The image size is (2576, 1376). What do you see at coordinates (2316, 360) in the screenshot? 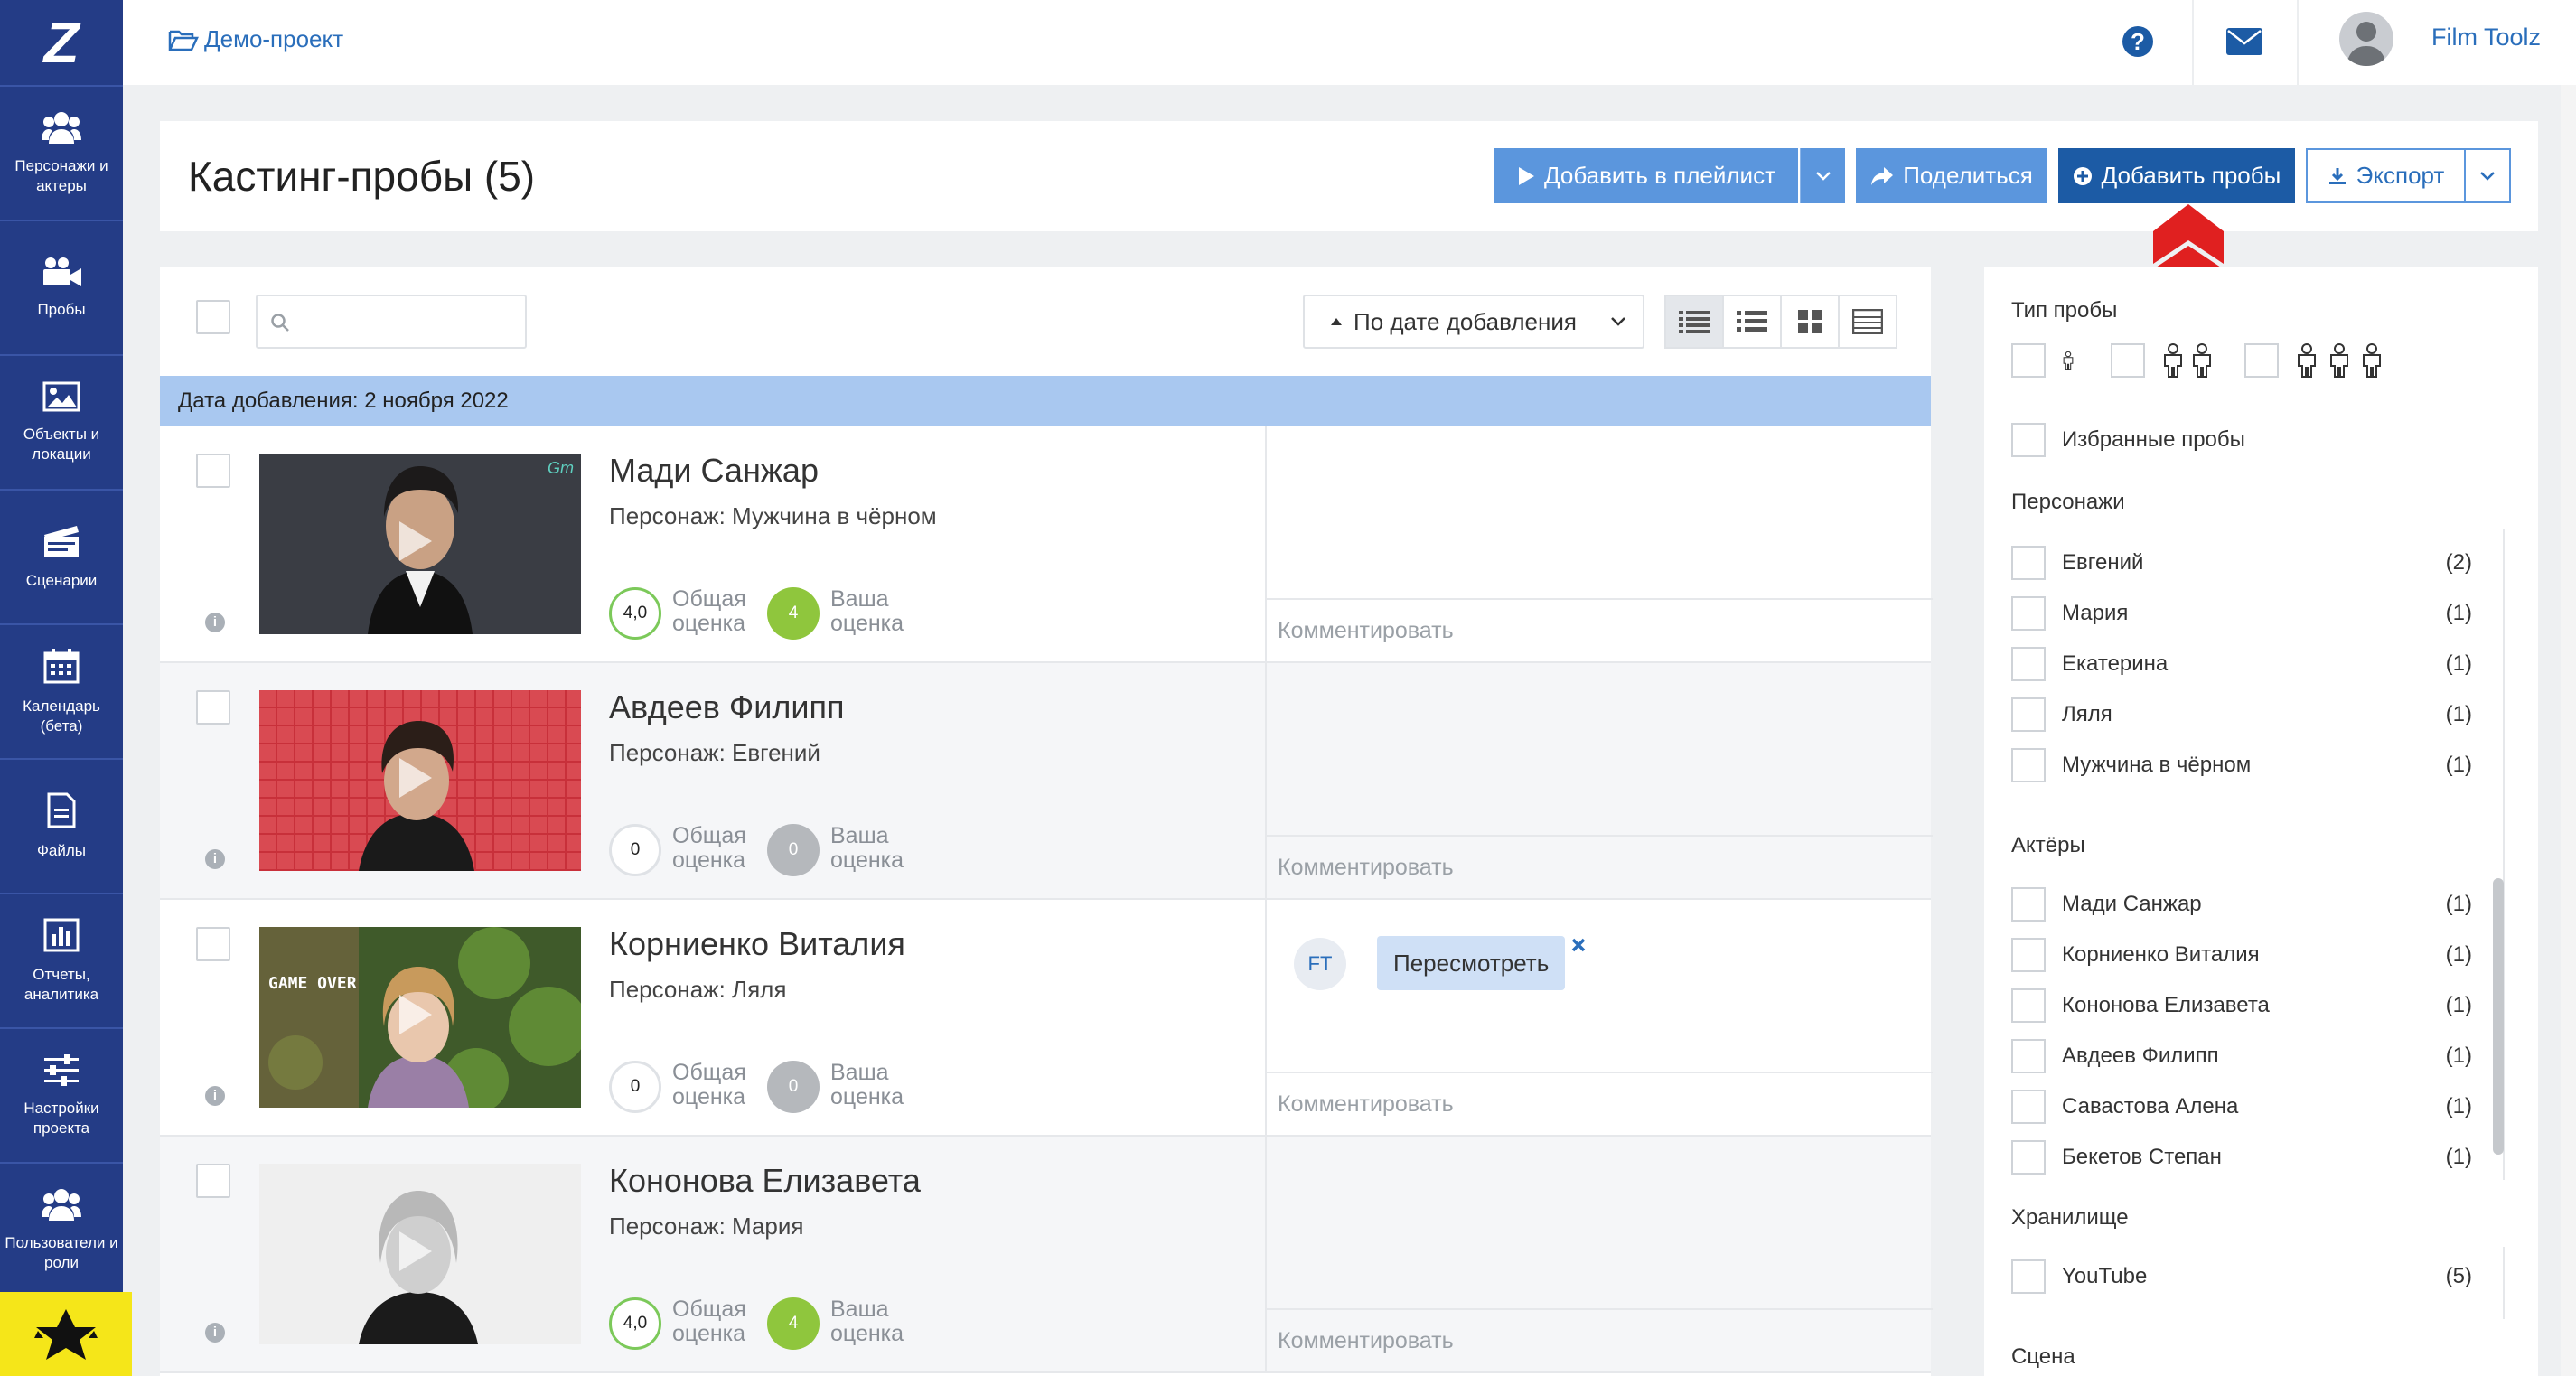
I see `filter-type-group` at bounding box center [2316, 360].